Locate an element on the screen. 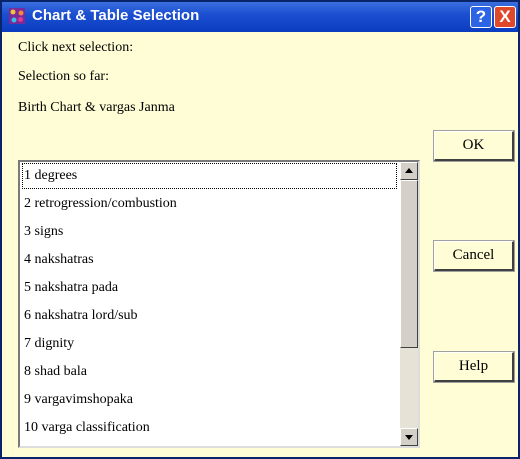 The width and height of the screenshot is (520, 459). scrollbar-thumb is located at coordinates (409, 264).